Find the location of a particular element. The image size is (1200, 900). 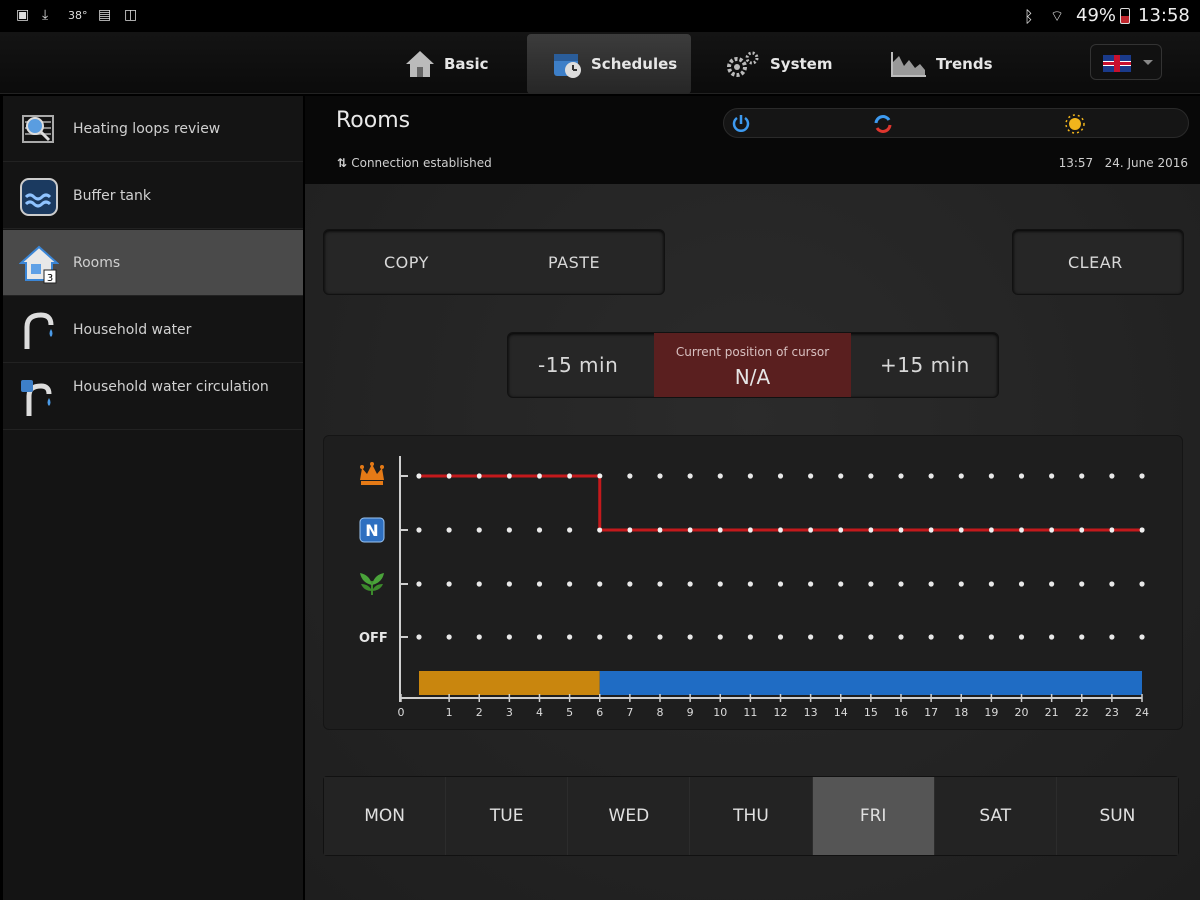

copy-button: COPY is located at coordinates (409, 262).